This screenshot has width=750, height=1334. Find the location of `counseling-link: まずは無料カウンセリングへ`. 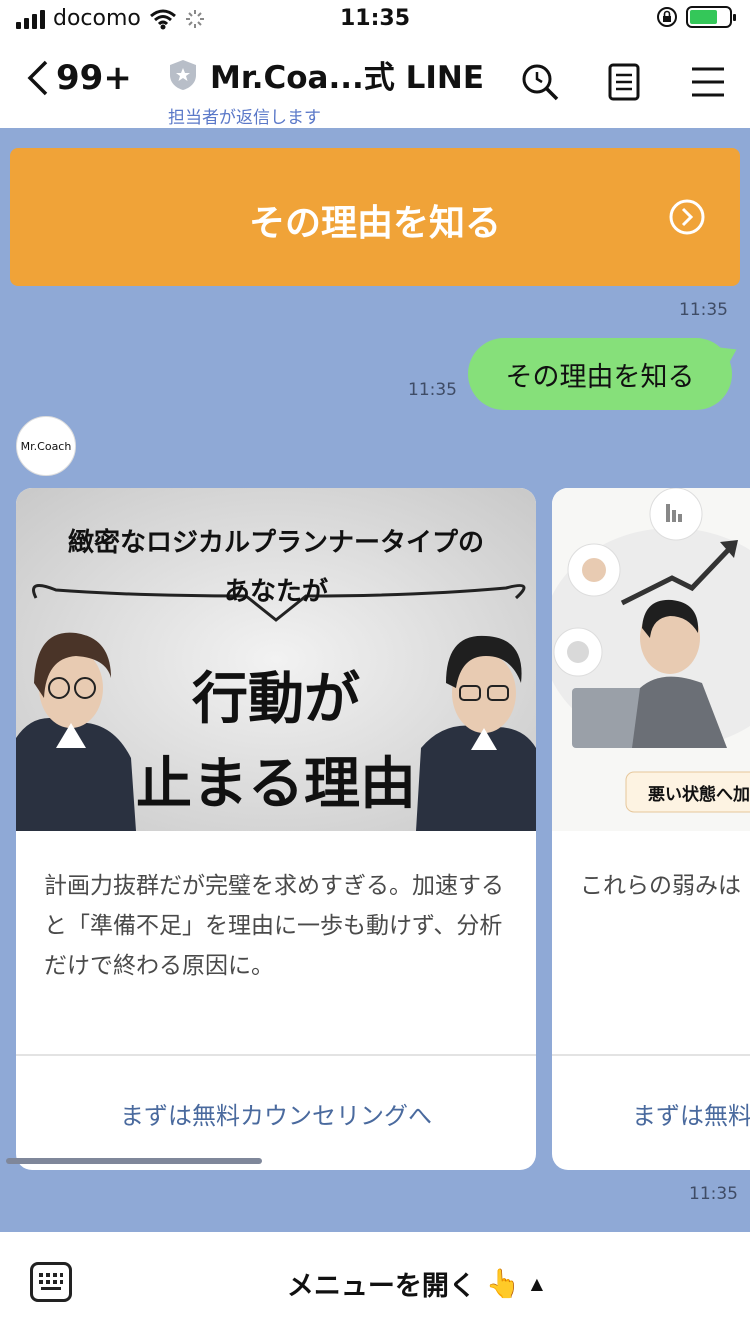

counseling-link: まずは無料カウンセリングへ is located at coordinates (276, 1113).